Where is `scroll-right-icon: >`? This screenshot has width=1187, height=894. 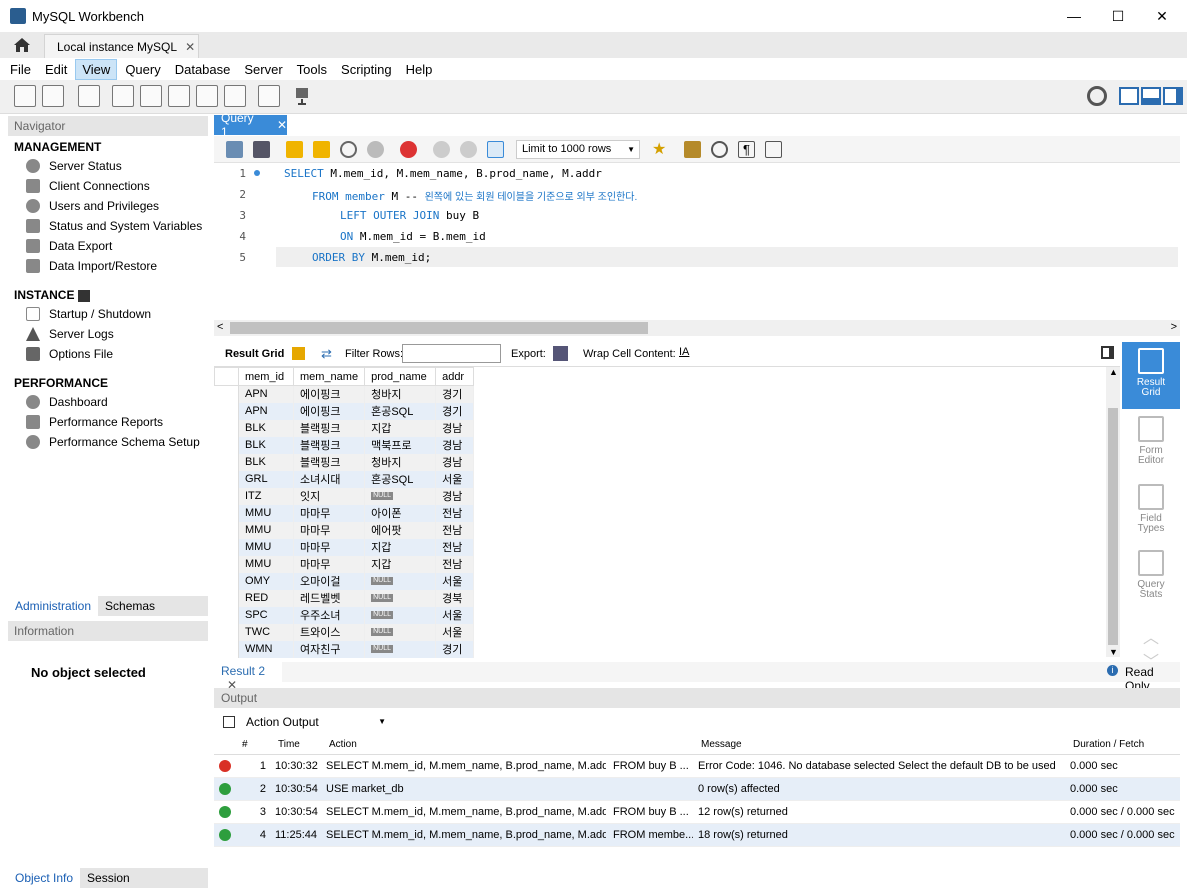
scroll-right-icon: > is located at coordinates (1174, 327).